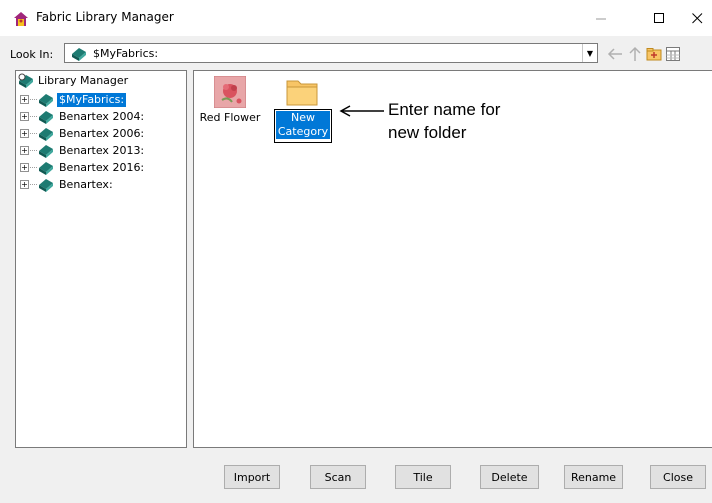  I want to click on tree-item-label: Benartex 2013:, so click(102, 150).